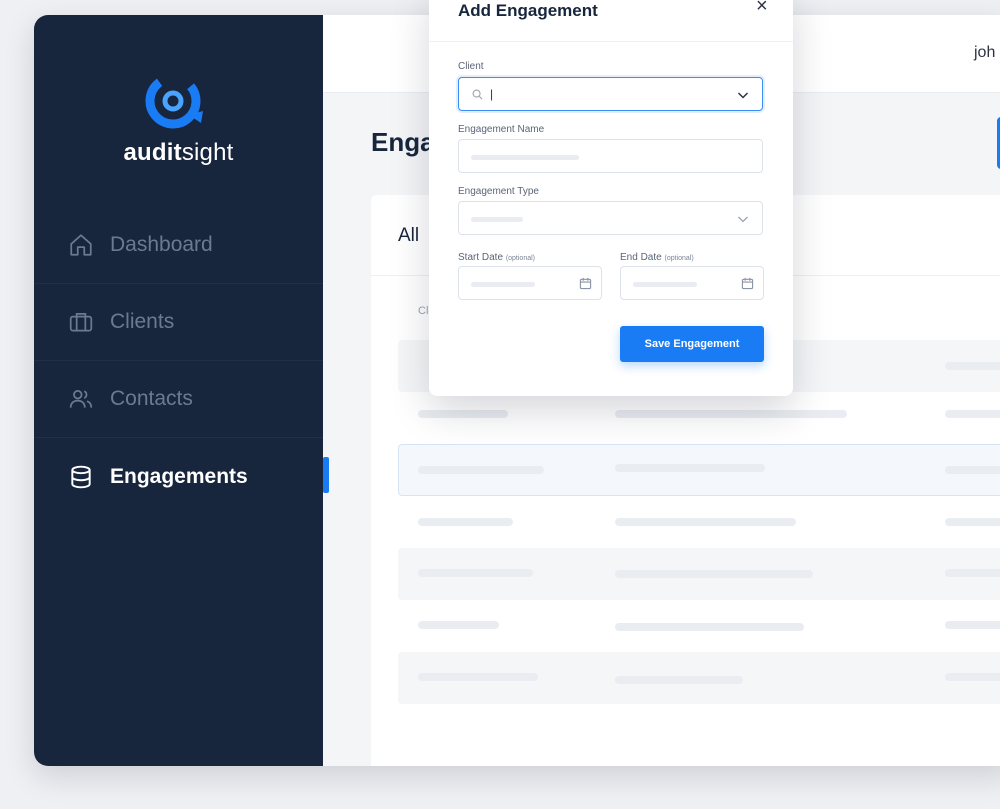  Describe the element at coordinates (528, 10) in the screenshot. I see `modal-title: Add Engagement` at that location.